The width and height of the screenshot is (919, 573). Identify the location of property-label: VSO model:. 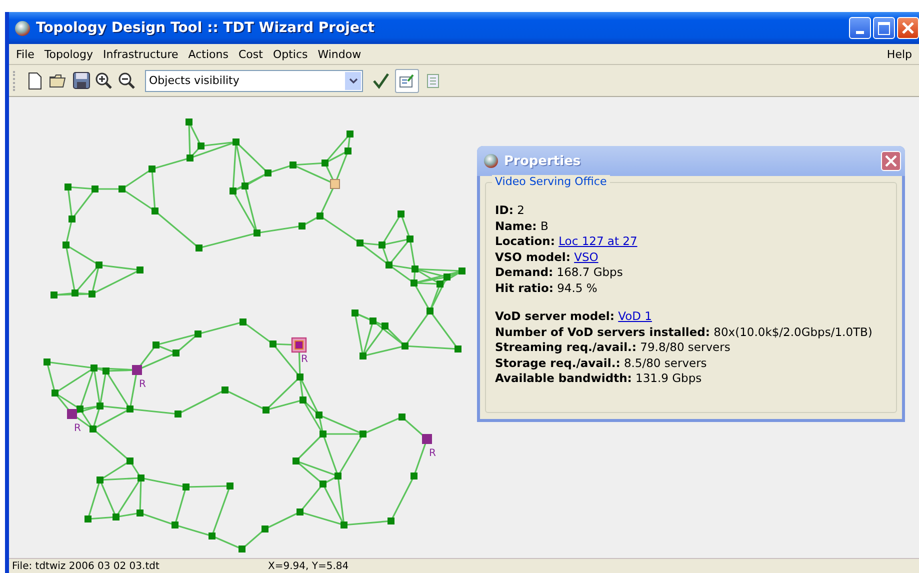
(532, 257).